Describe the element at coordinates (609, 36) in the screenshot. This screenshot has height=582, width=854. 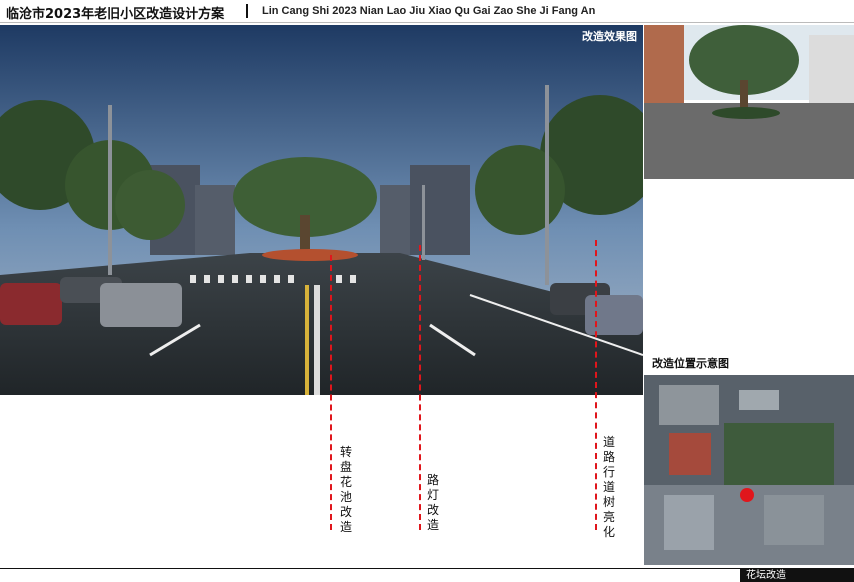
I see `rendering-label: 改造效果图` at that location.